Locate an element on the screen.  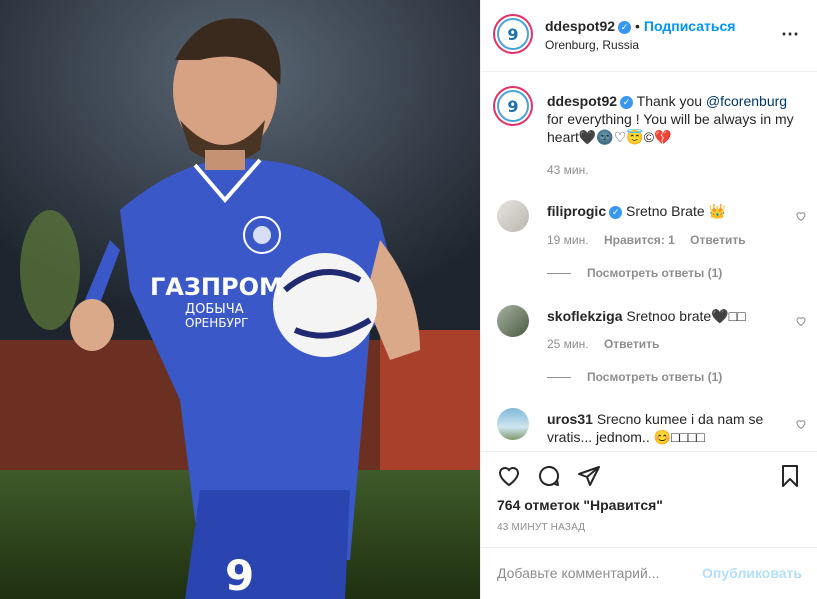
comment-text: filiprogic ✓ Sretno Brate 👑 is located at coordinates (669, 211).